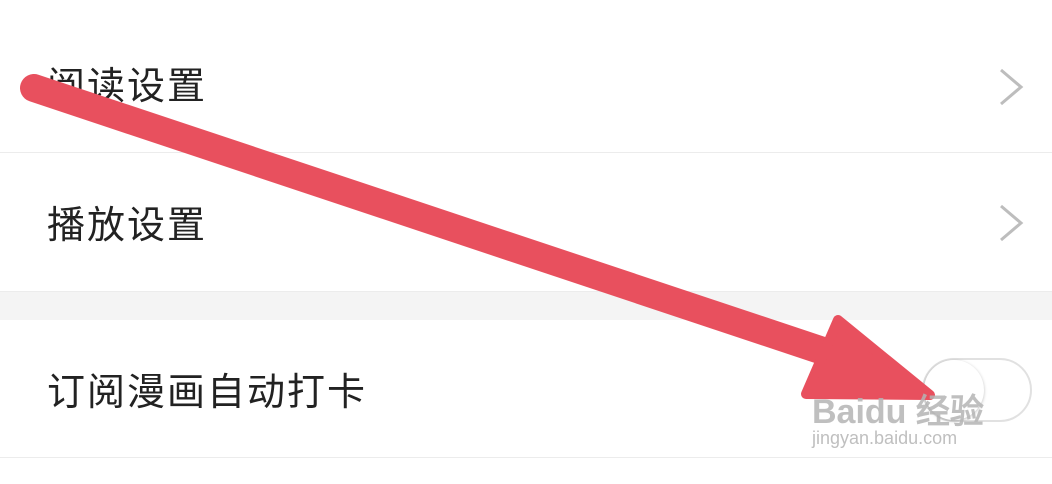  I want to click on list-bottom, so click(526, 471).